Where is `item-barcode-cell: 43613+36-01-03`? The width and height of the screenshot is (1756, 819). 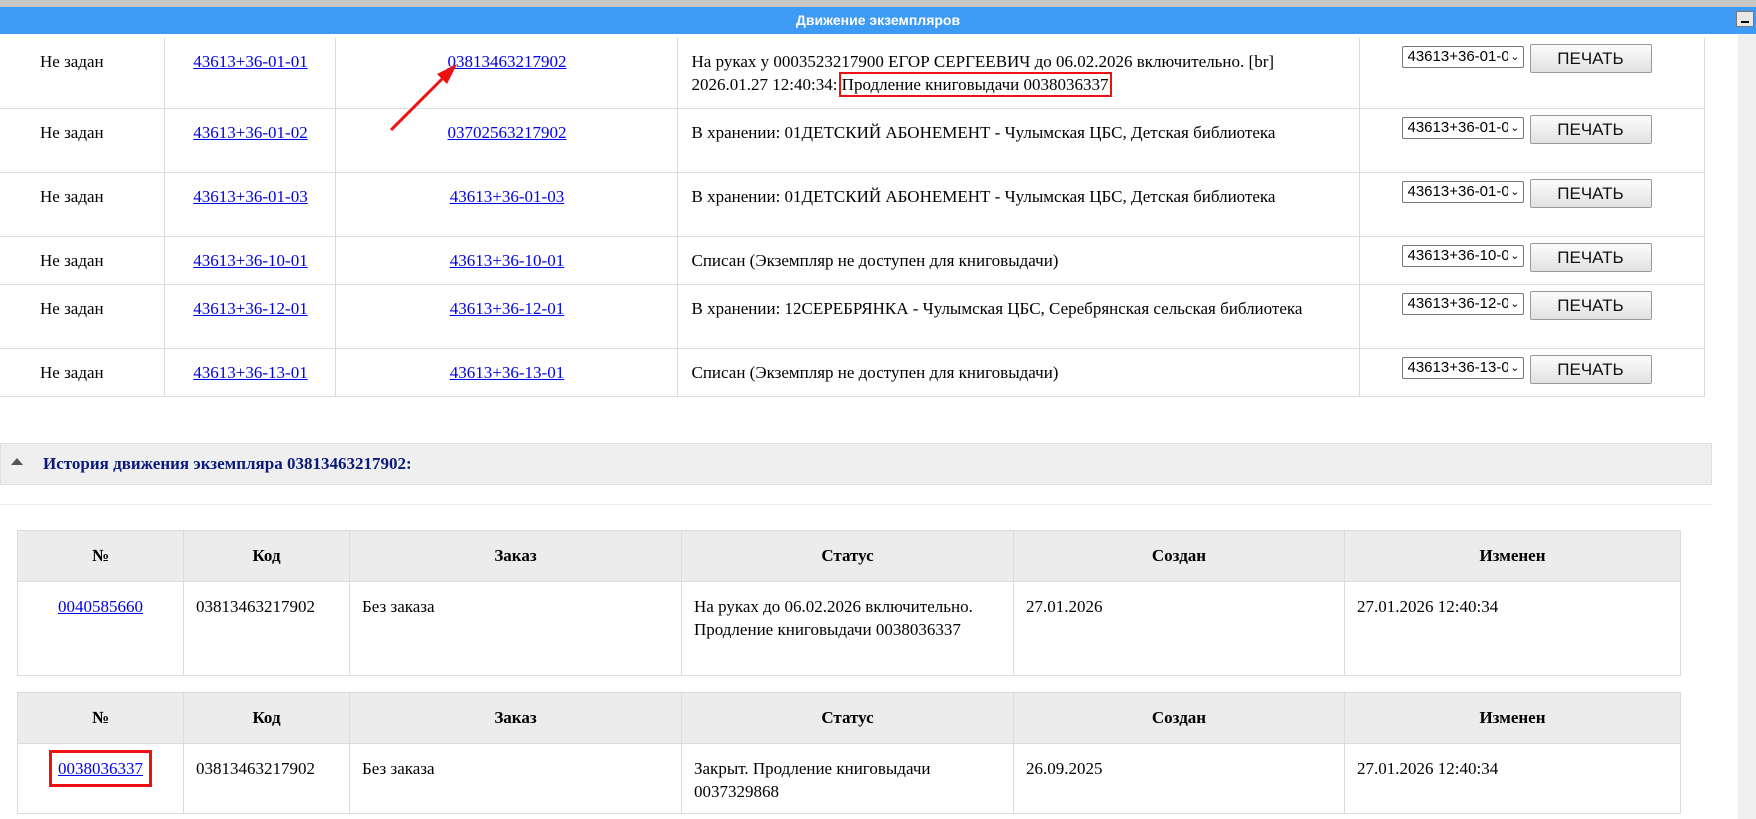
item-barcode-cell: 43613+36-01-03 is located at coordinates (506, 204).